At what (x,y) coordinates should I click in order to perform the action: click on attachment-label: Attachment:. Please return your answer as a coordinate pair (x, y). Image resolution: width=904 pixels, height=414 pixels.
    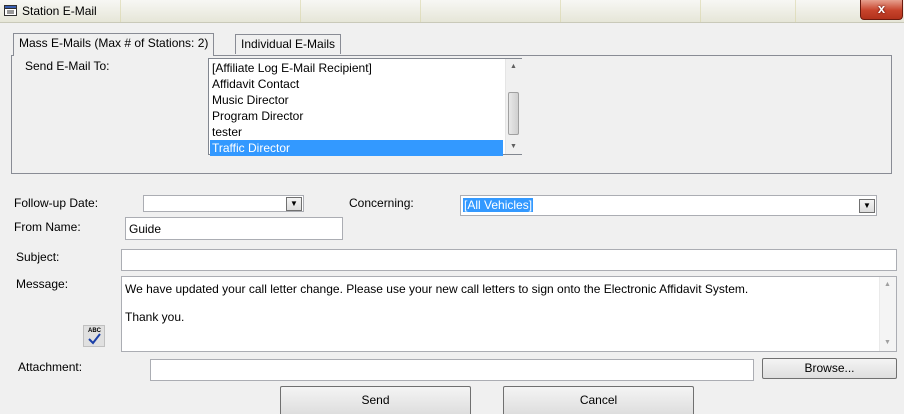
    Looking at the image, I should click on (50, 367).